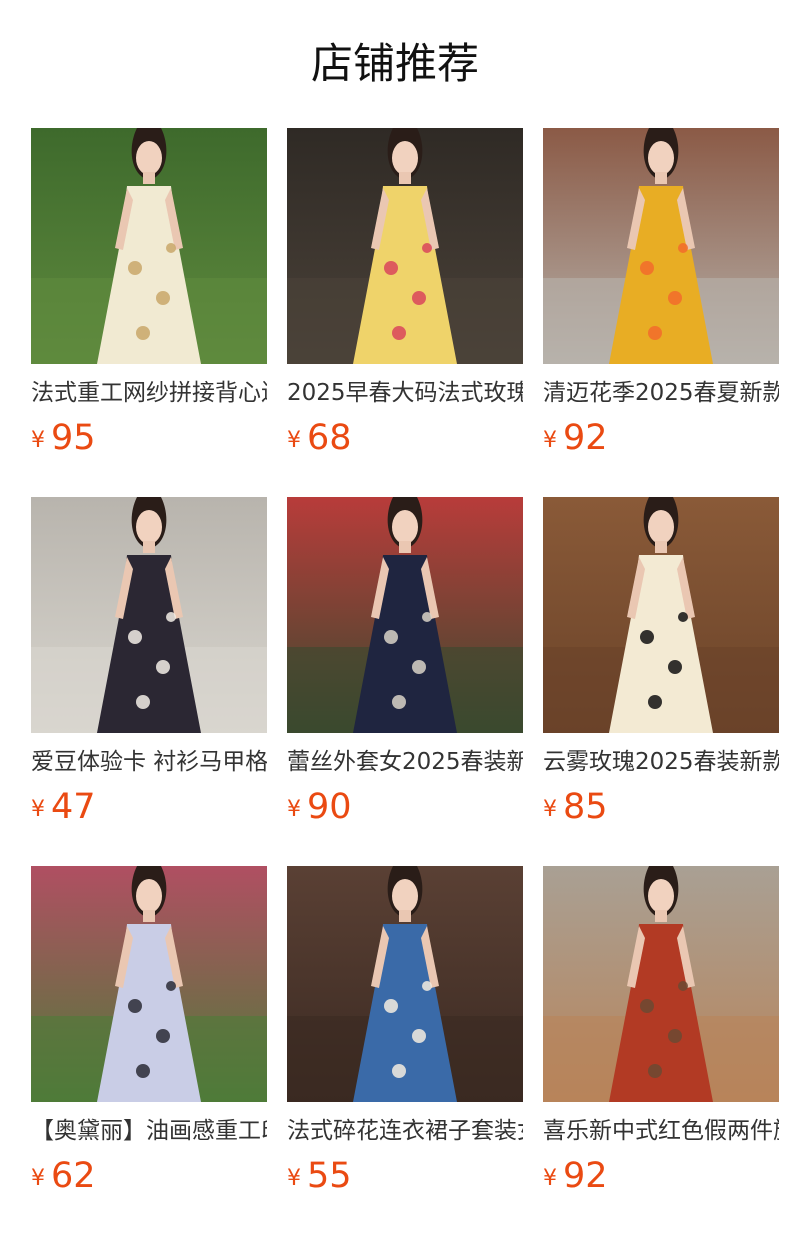 The width and height of the screenshot is (790, 1236). I want to click on product-price: ¥85, so click(575, 807).